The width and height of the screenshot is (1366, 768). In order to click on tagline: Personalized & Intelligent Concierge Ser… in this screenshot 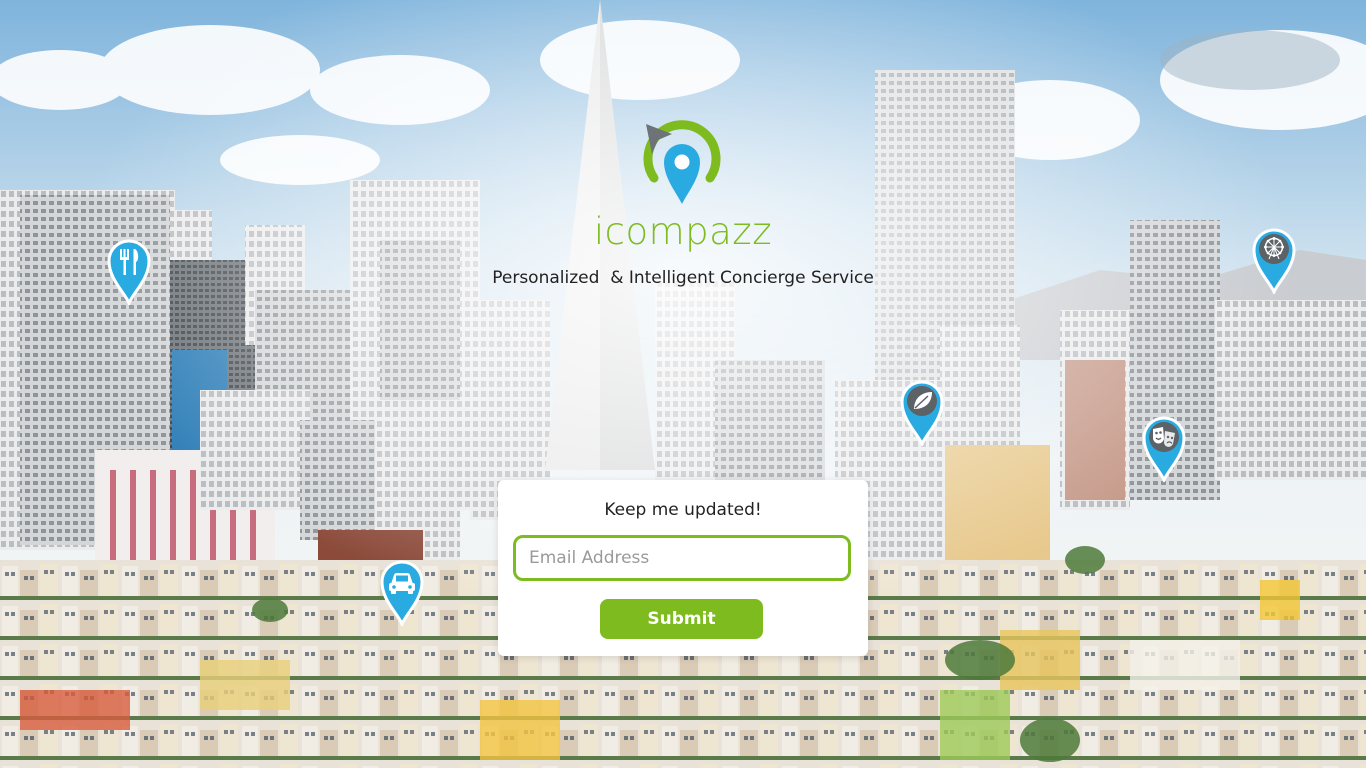, I will do `click(683, 278)`.